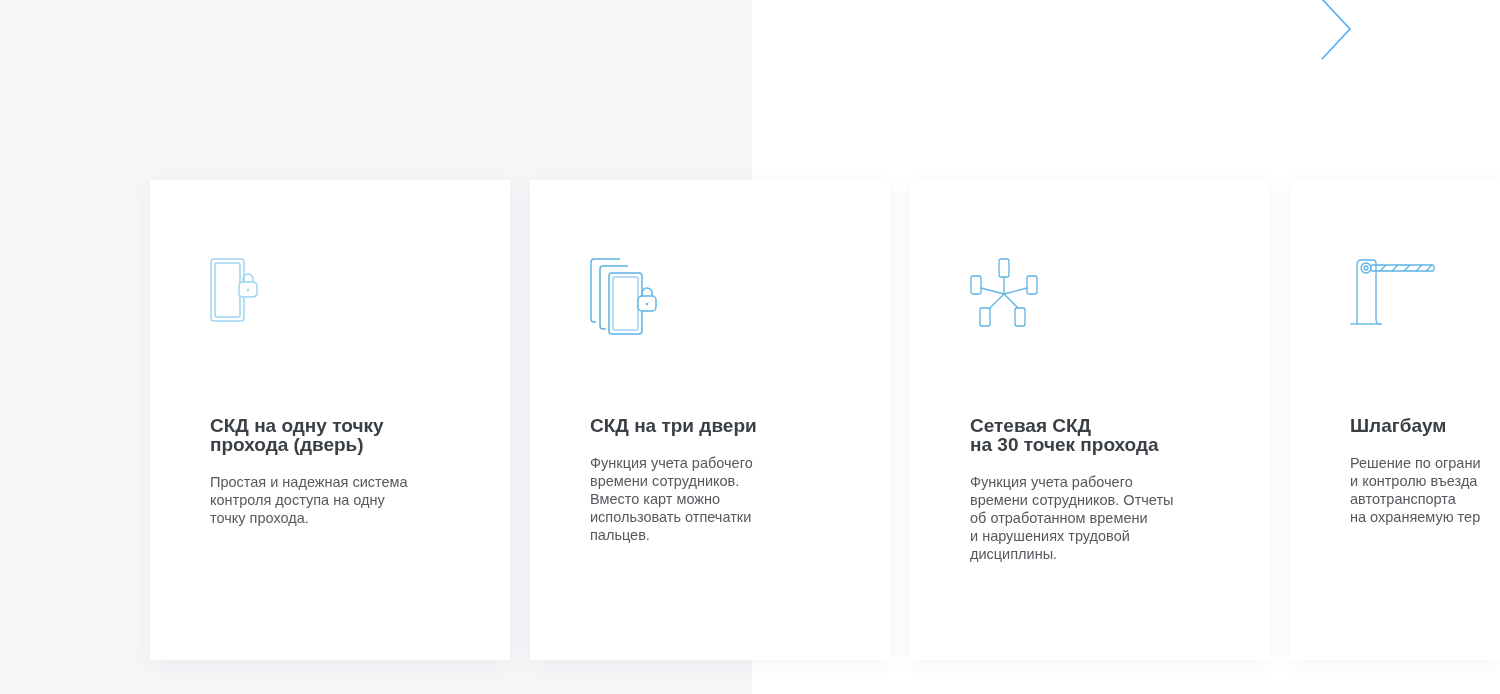 Image resolution: width=1500 pixels, height=694 pixels. Describe the element at coordinates (309, 500) in the screenshot. I see `card-description: Простая и надежная система контроля доступа на одну точку прохода.` at that location.